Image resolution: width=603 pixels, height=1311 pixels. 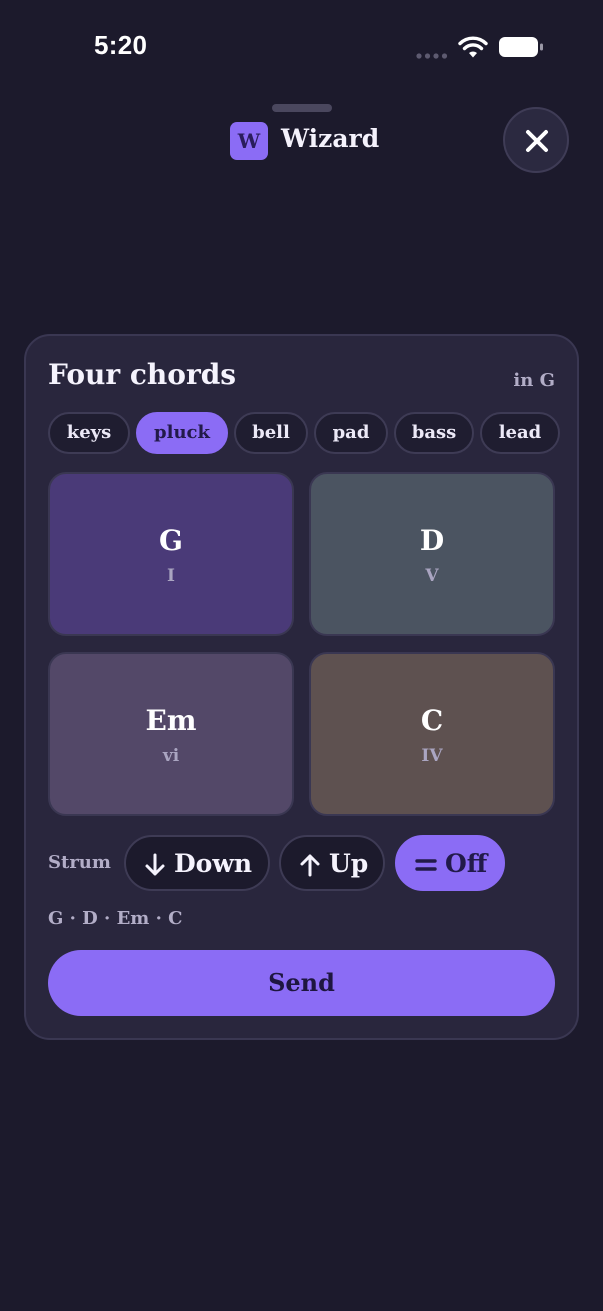 What do you see at coordinates (301, 48) in the screenshot?
I see `status-bar: 5:20` at bounding box center [301, 48].